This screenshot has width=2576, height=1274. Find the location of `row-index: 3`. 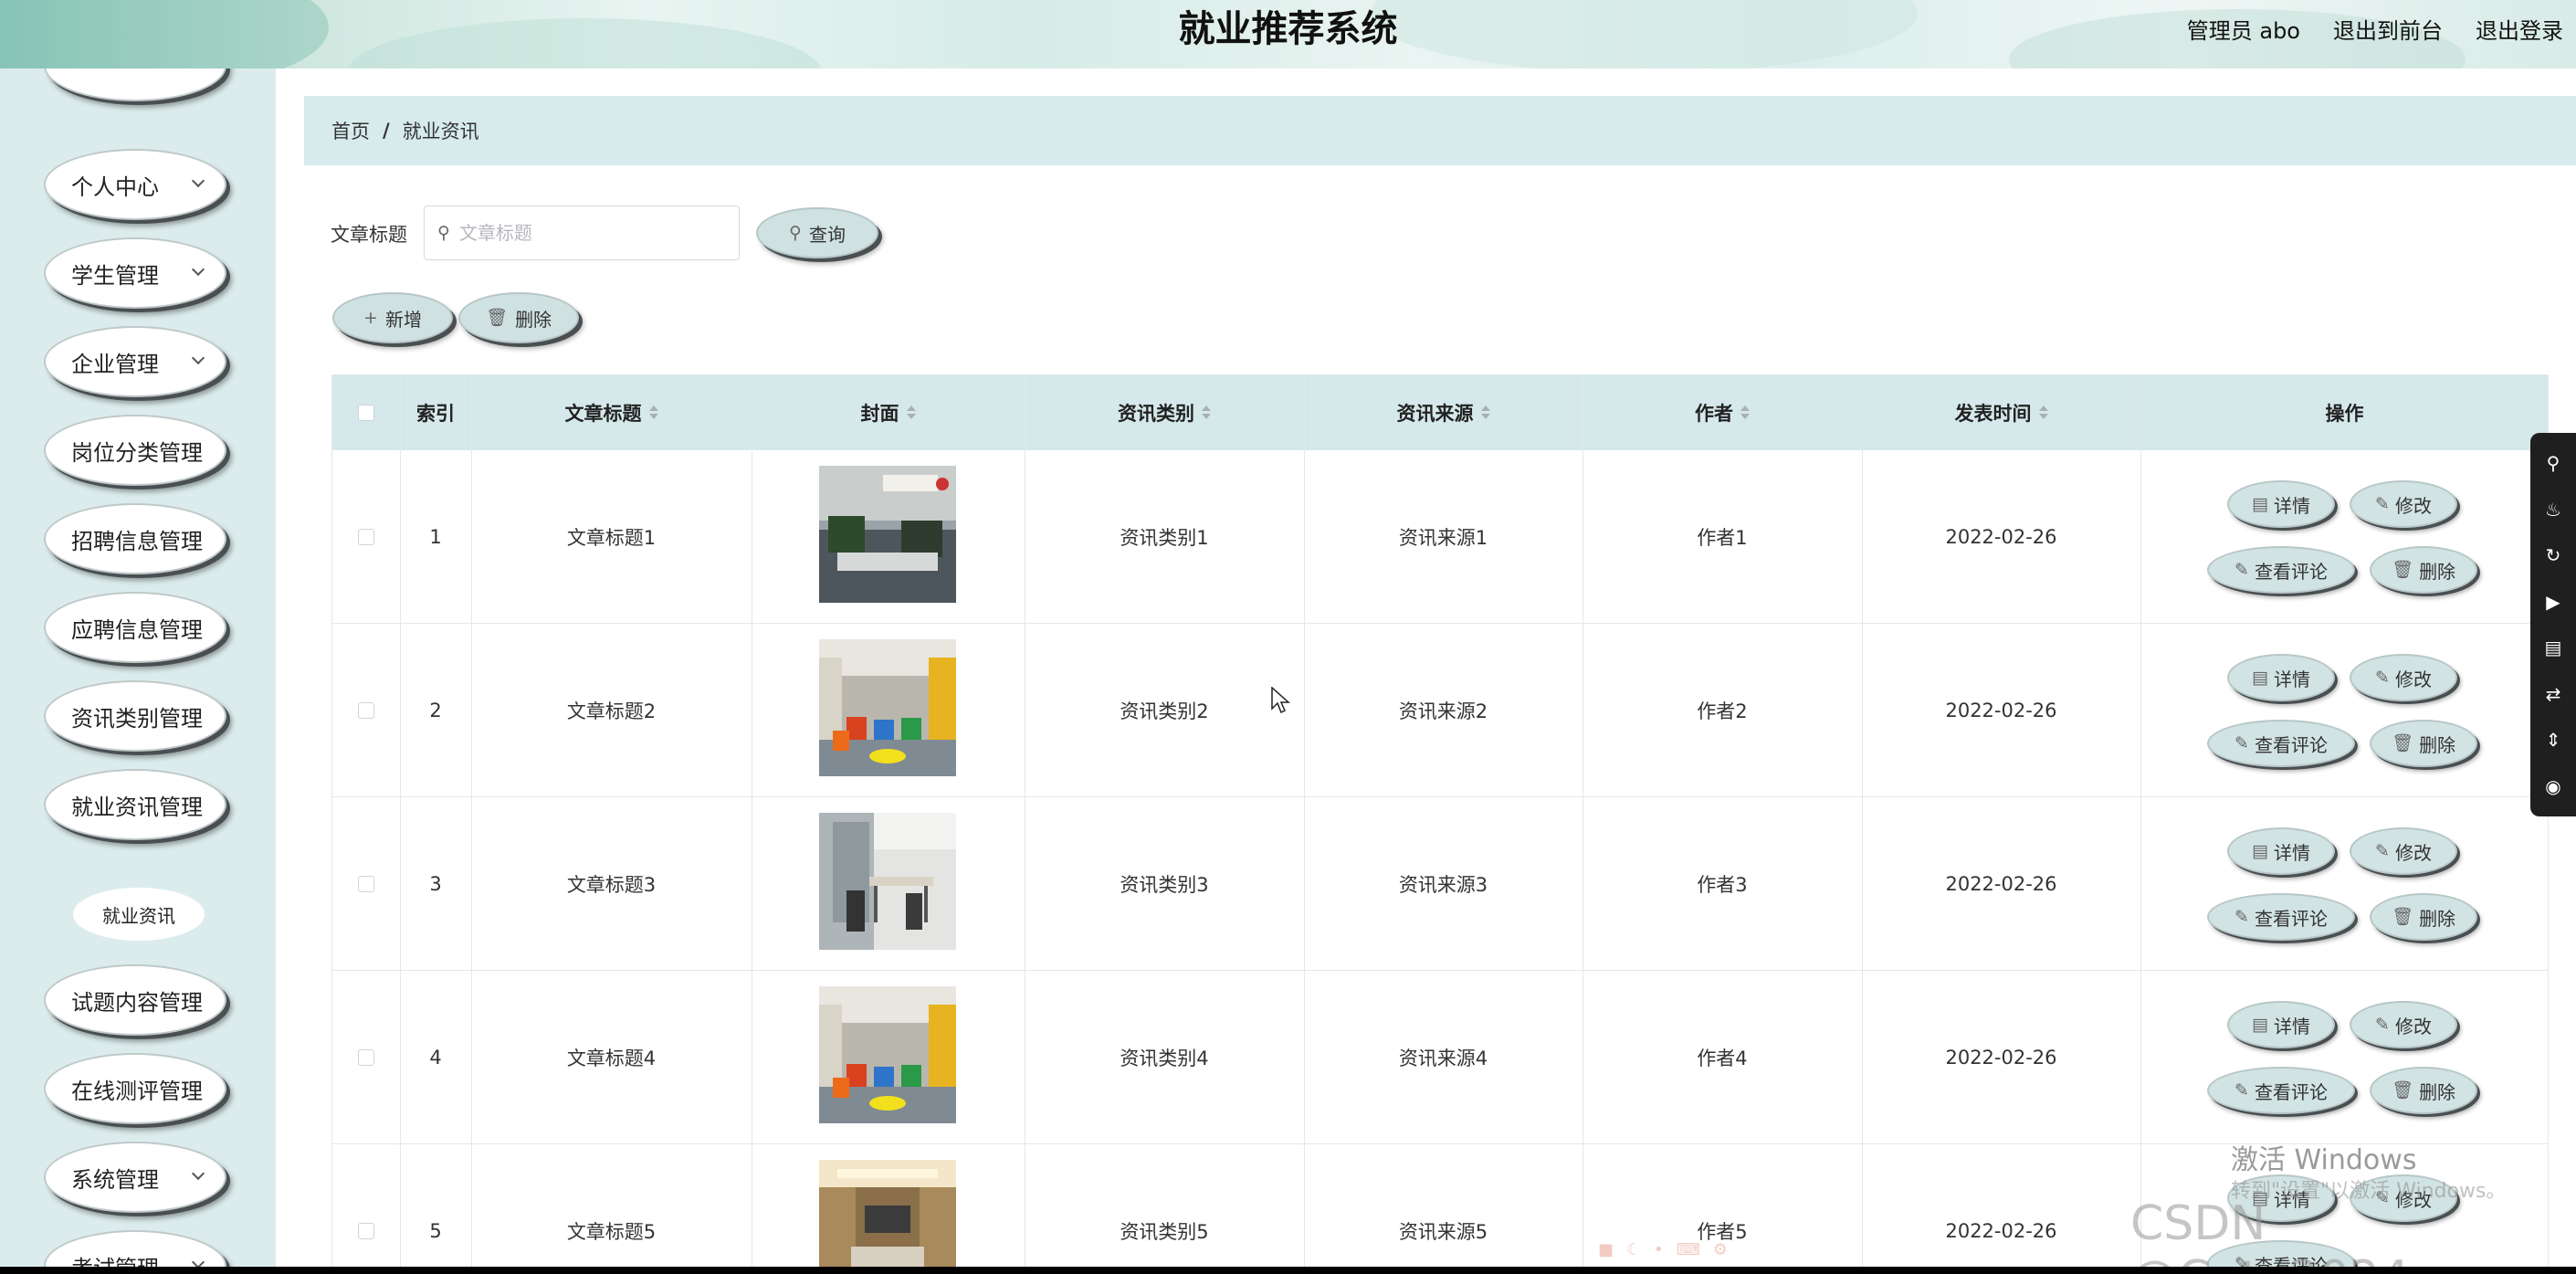

row-index: 3 is located at coordinates (435, 884).